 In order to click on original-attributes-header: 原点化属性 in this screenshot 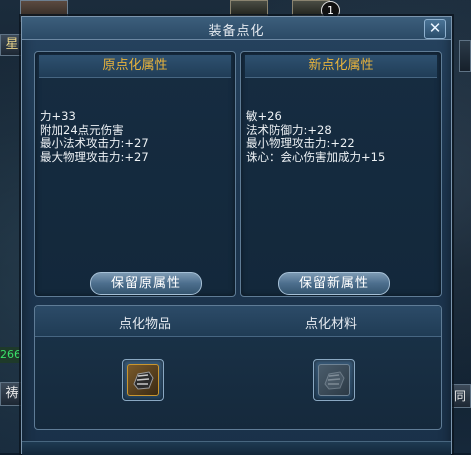, I will do `click(135, 66)`.